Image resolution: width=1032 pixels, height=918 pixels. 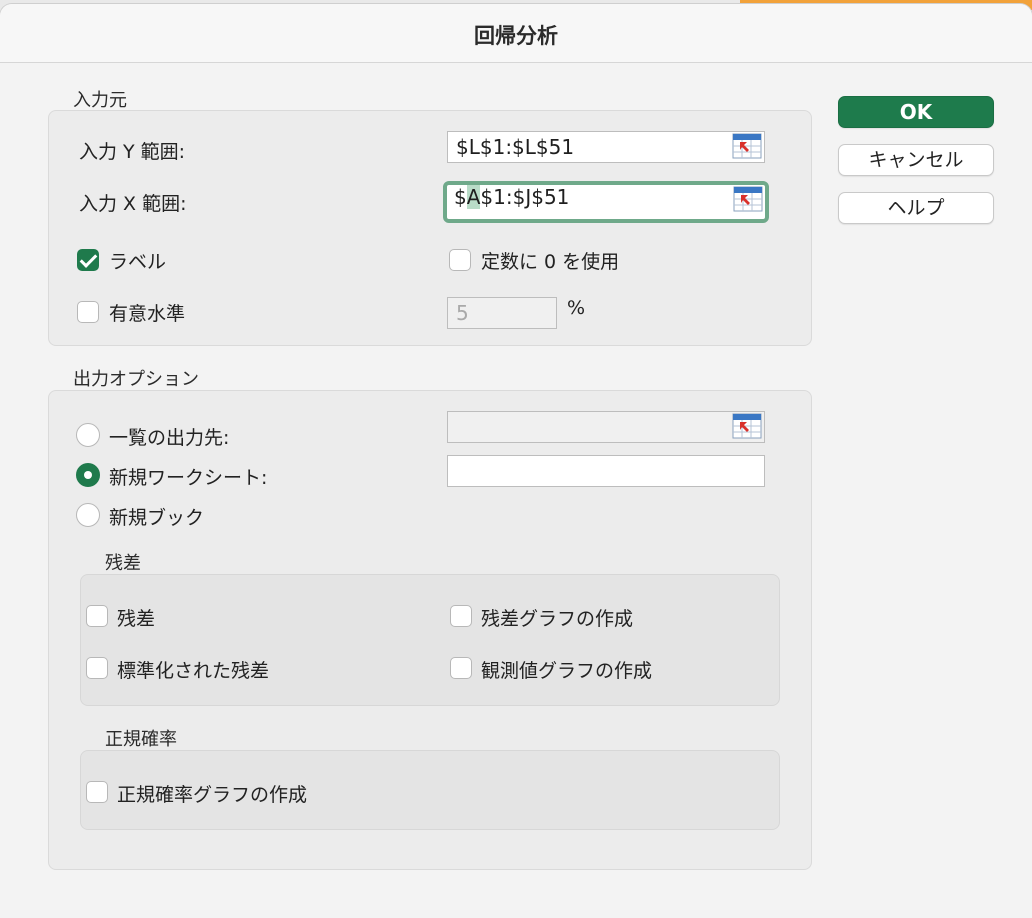 What do you see at coordinates (460, 260) in the screenshot?
I see `constant-zero-checkbox` at bounding box center [460, 260].